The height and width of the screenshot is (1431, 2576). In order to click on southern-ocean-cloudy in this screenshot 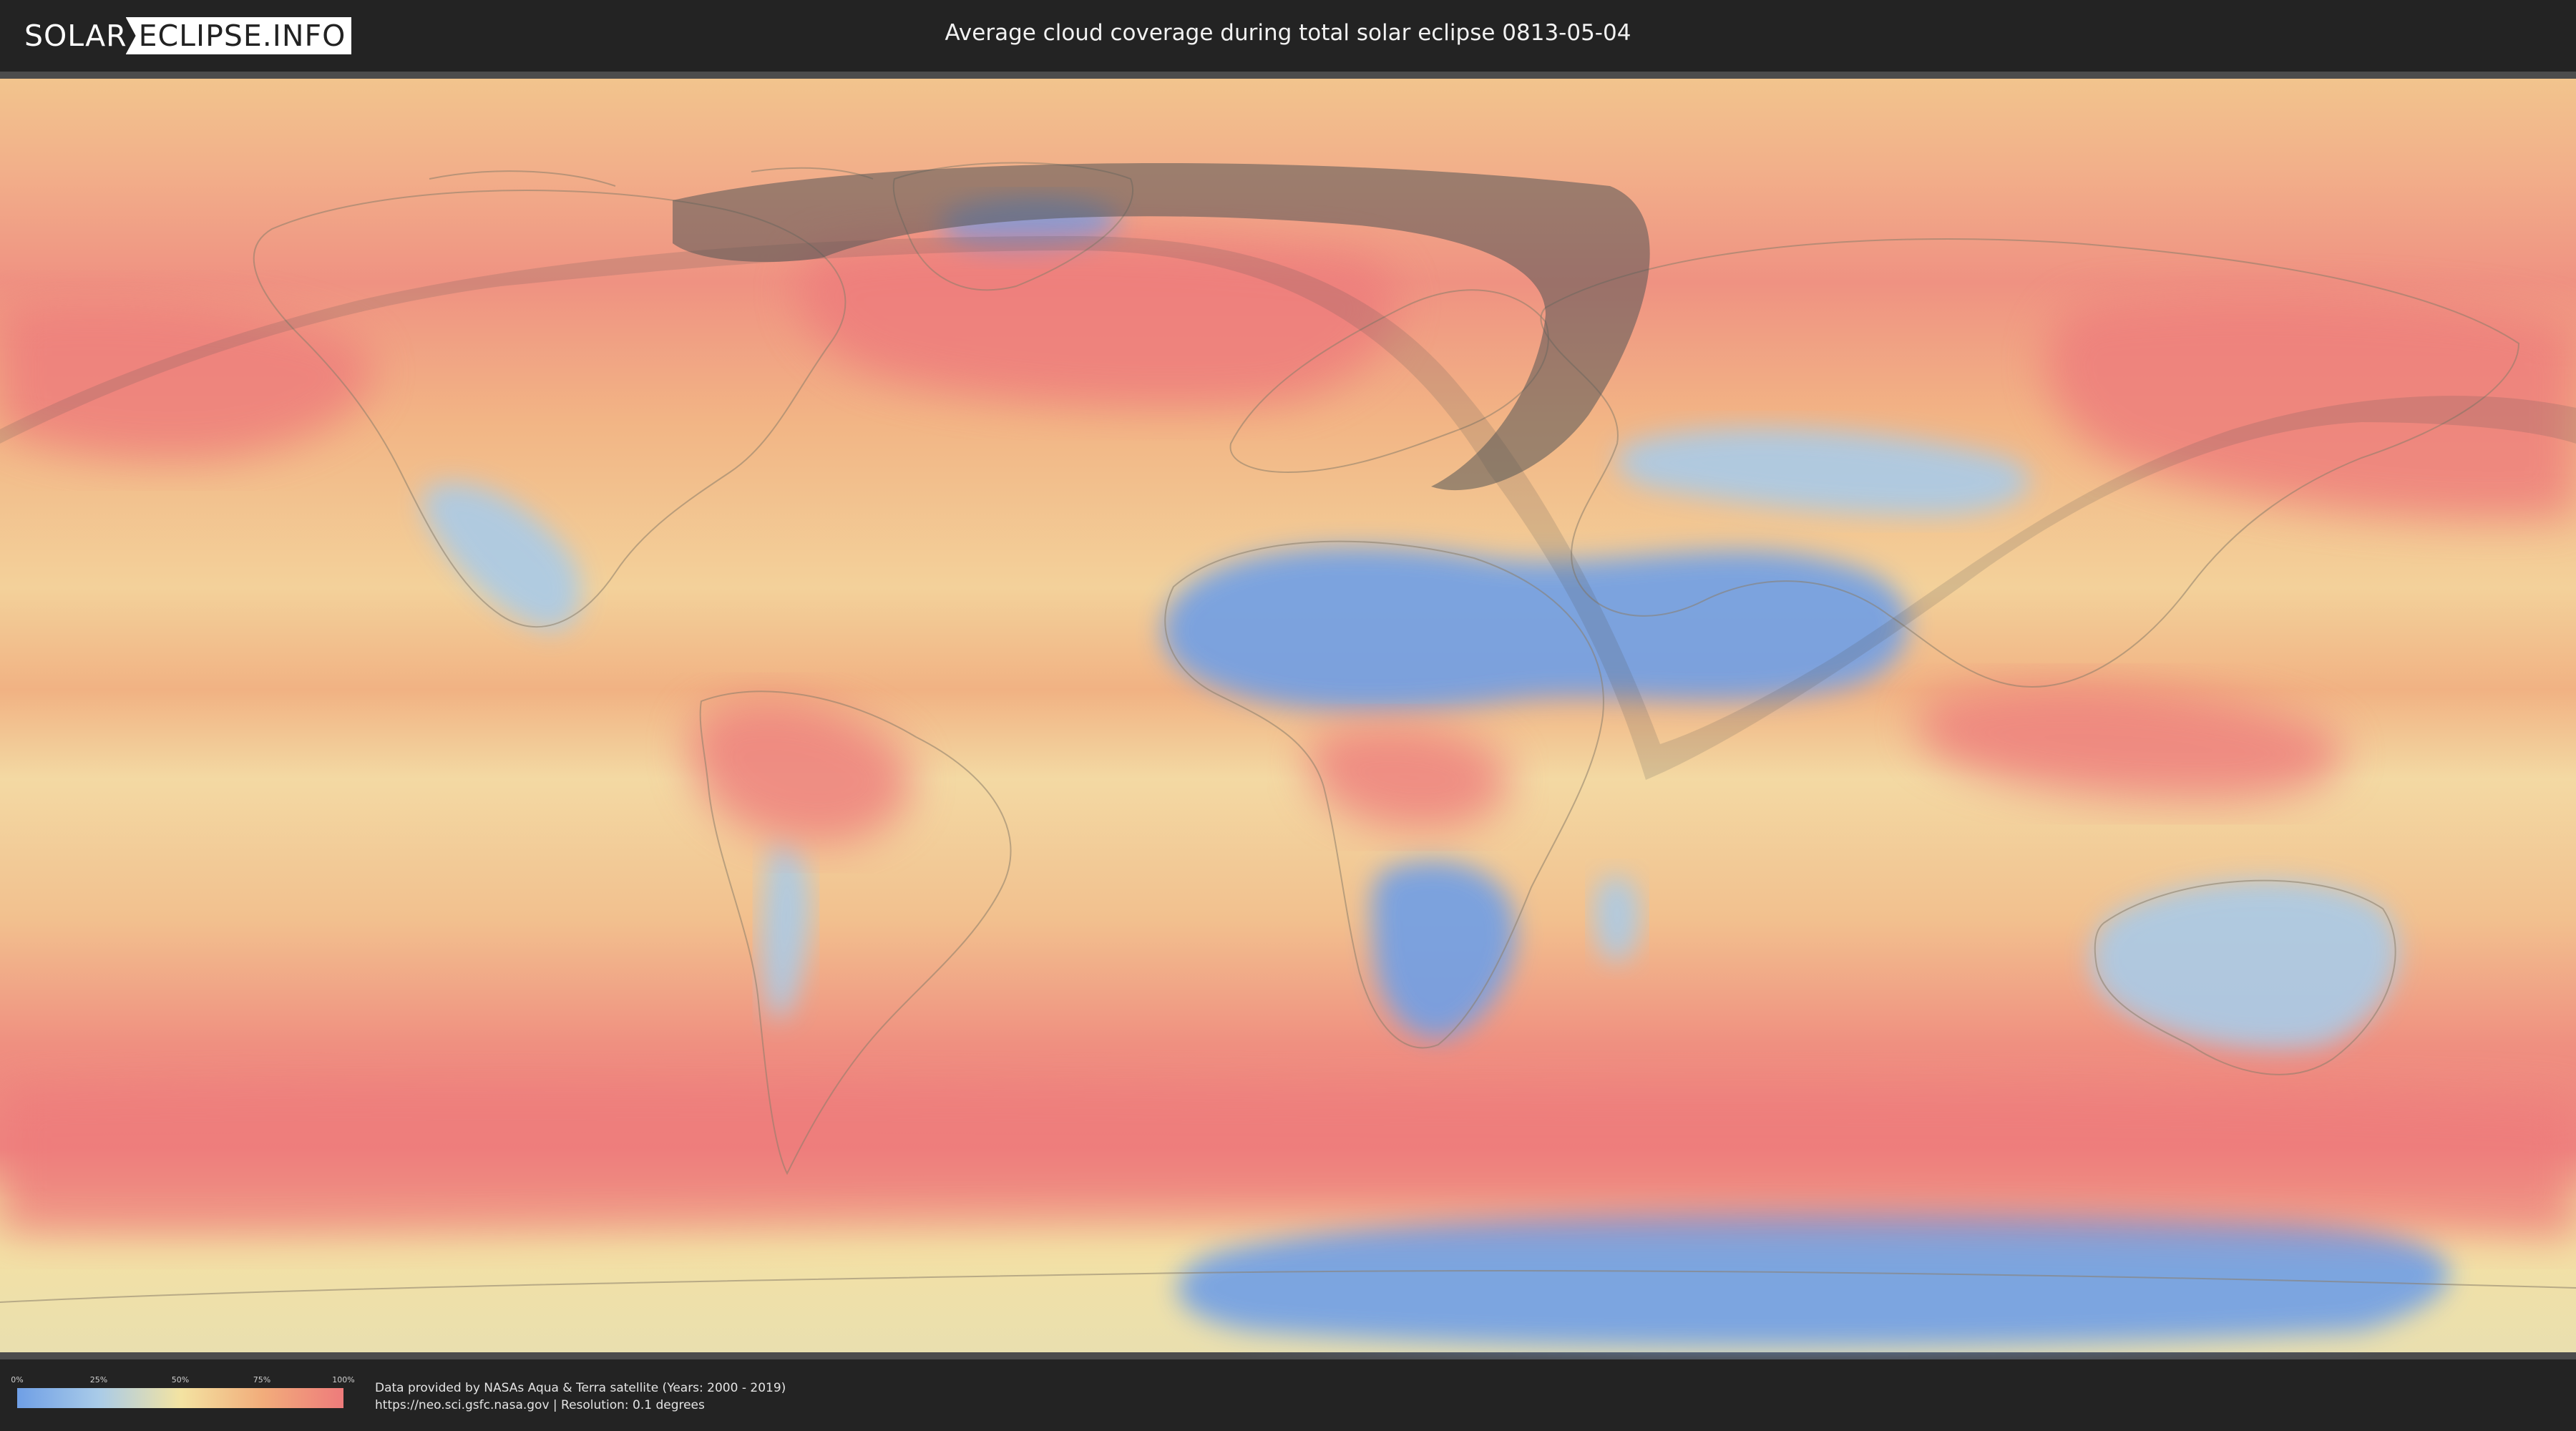, I will do `click(1288, 1159)`.